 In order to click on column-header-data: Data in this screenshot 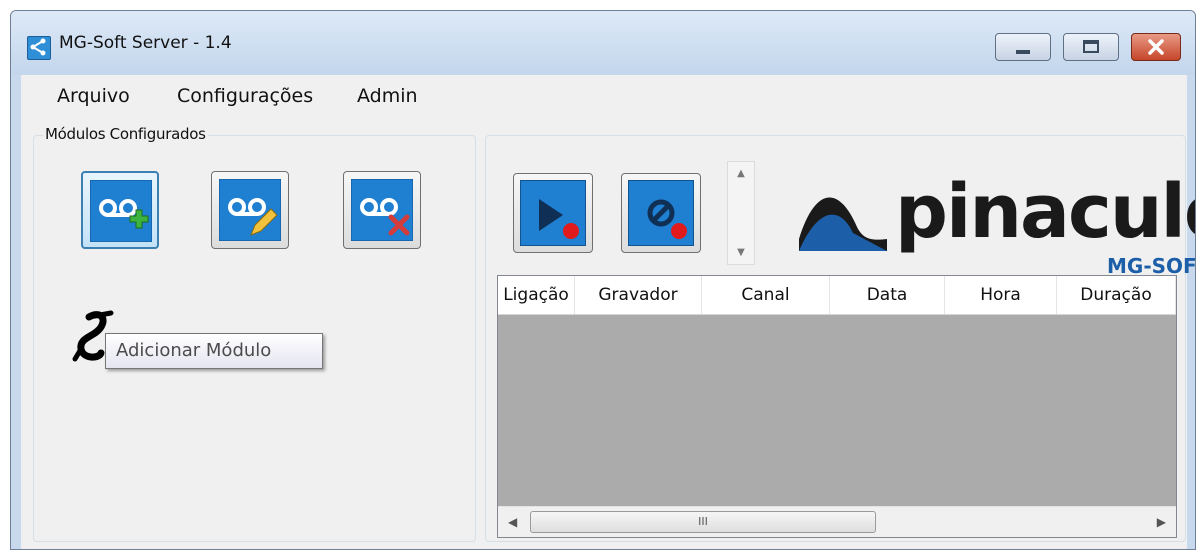, I will do `click(887, 295)`.